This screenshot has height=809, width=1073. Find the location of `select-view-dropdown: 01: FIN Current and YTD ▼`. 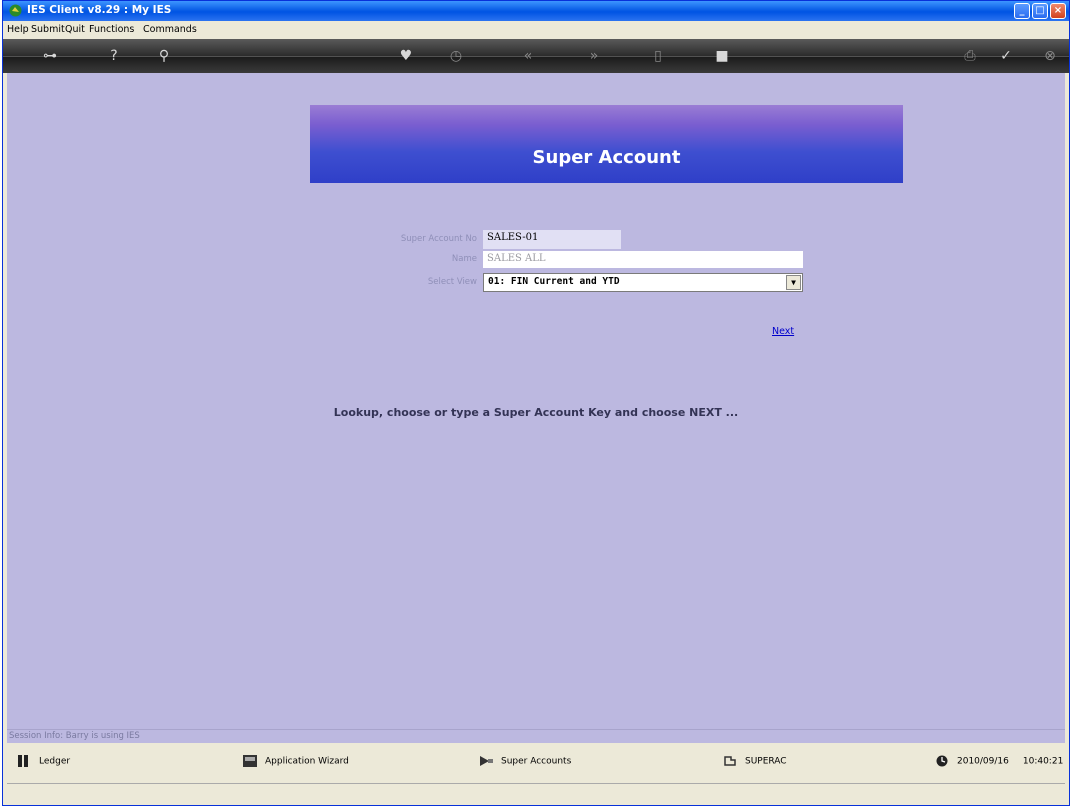

select-view-dropdown: 01: FIN Current and YTD ▼ is located at coordinates (643, 282).